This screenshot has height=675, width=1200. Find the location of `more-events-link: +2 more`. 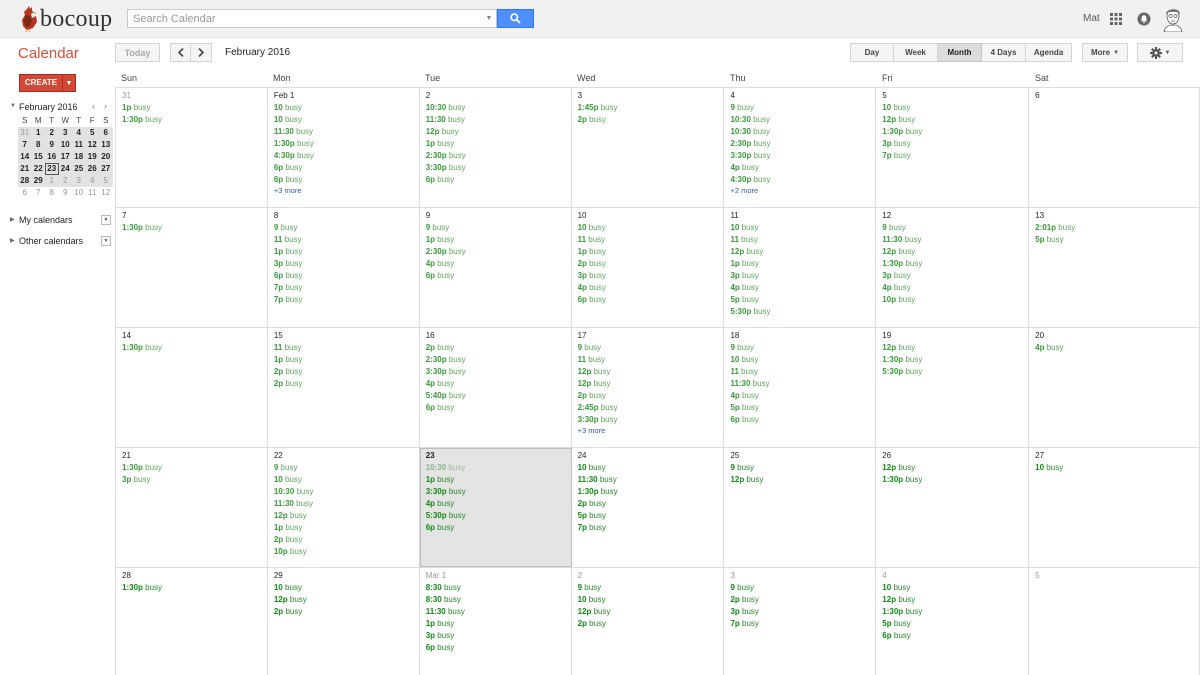

more-events-link: +2 more is located at coordinates (802, 191).